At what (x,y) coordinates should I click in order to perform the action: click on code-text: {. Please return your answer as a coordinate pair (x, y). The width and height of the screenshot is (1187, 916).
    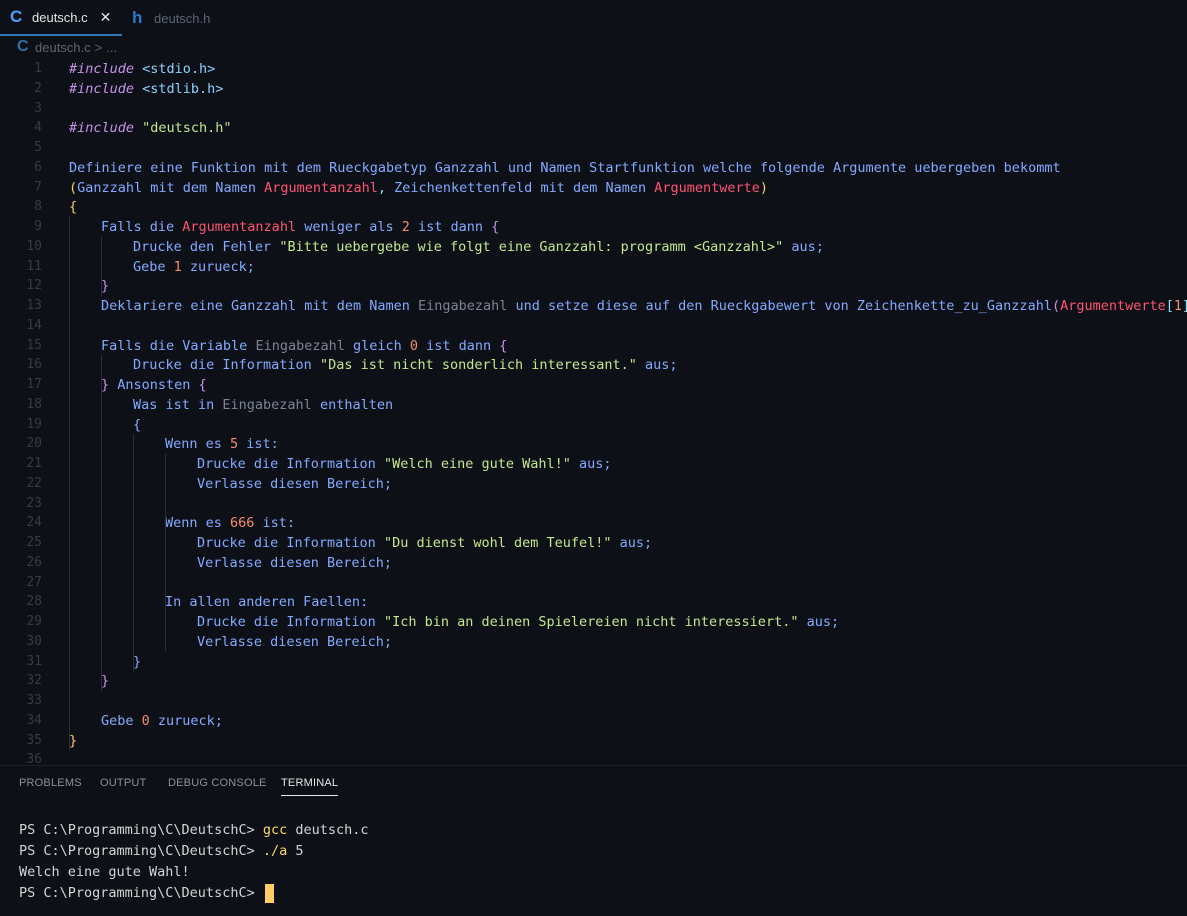
    Looking at the image, I should click on (137, 425).